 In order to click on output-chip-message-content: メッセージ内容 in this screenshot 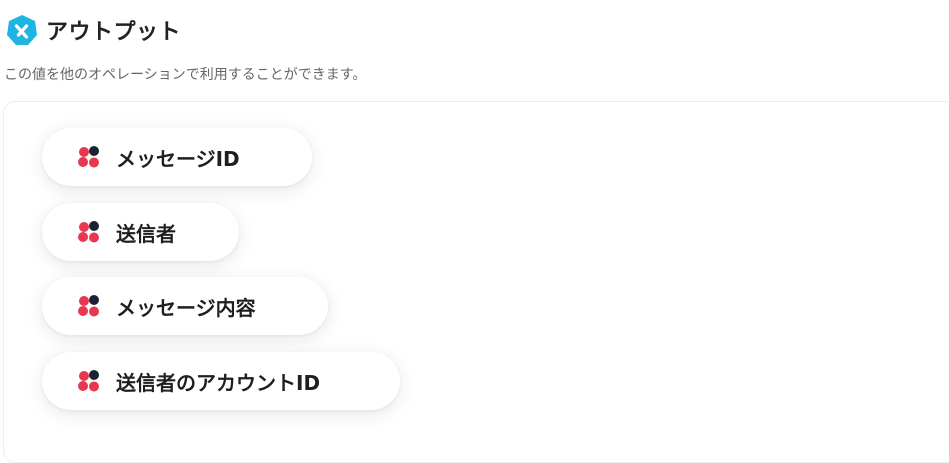, I will do `click(185, 306)`.